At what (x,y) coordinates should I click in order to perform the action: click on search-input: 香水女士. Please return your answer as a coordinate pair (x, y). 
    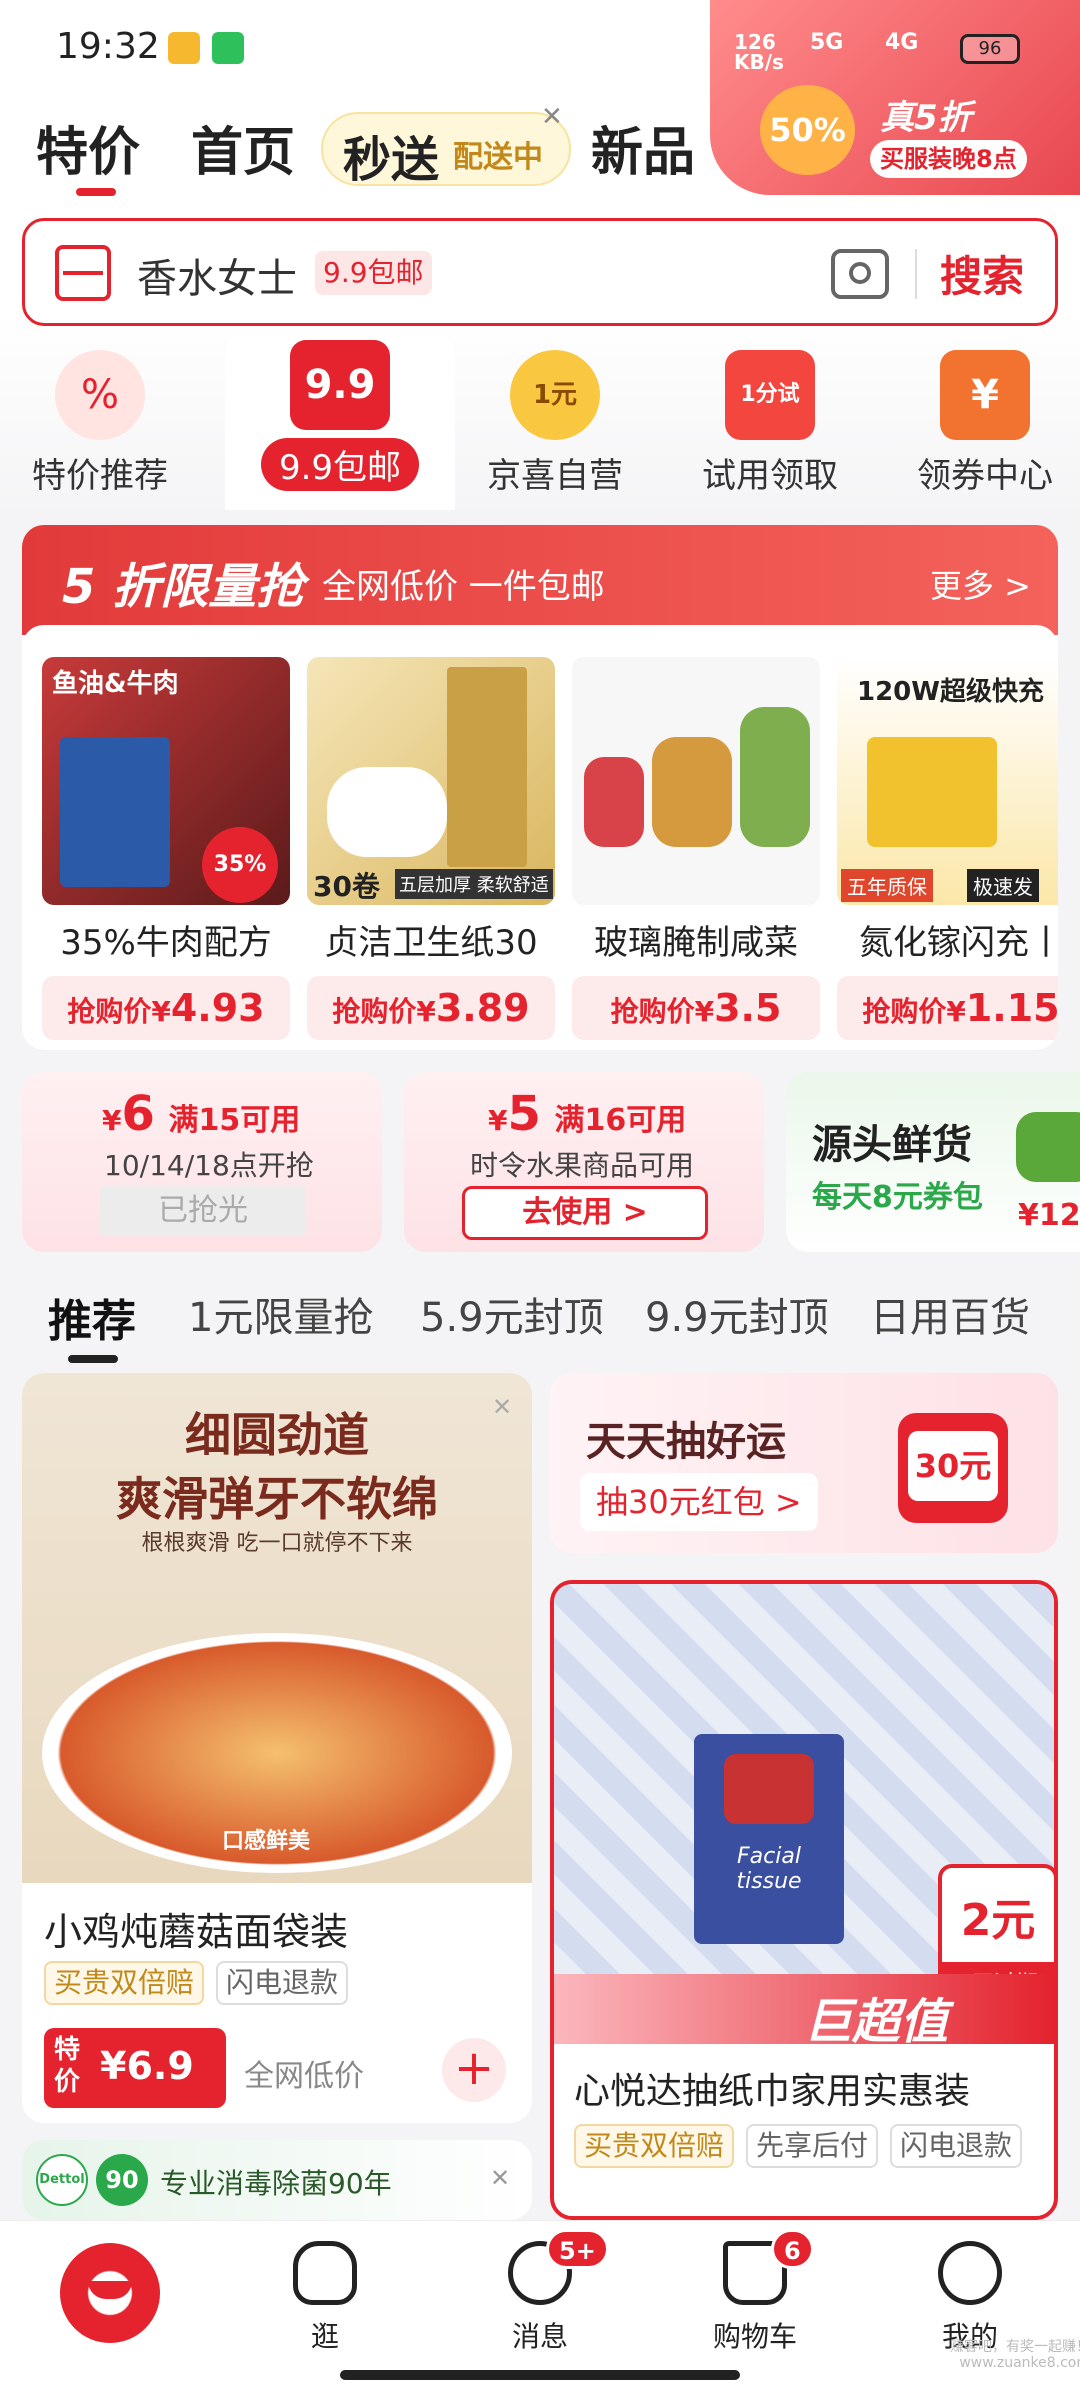
    Looking at the image, I should click on (217, 275).